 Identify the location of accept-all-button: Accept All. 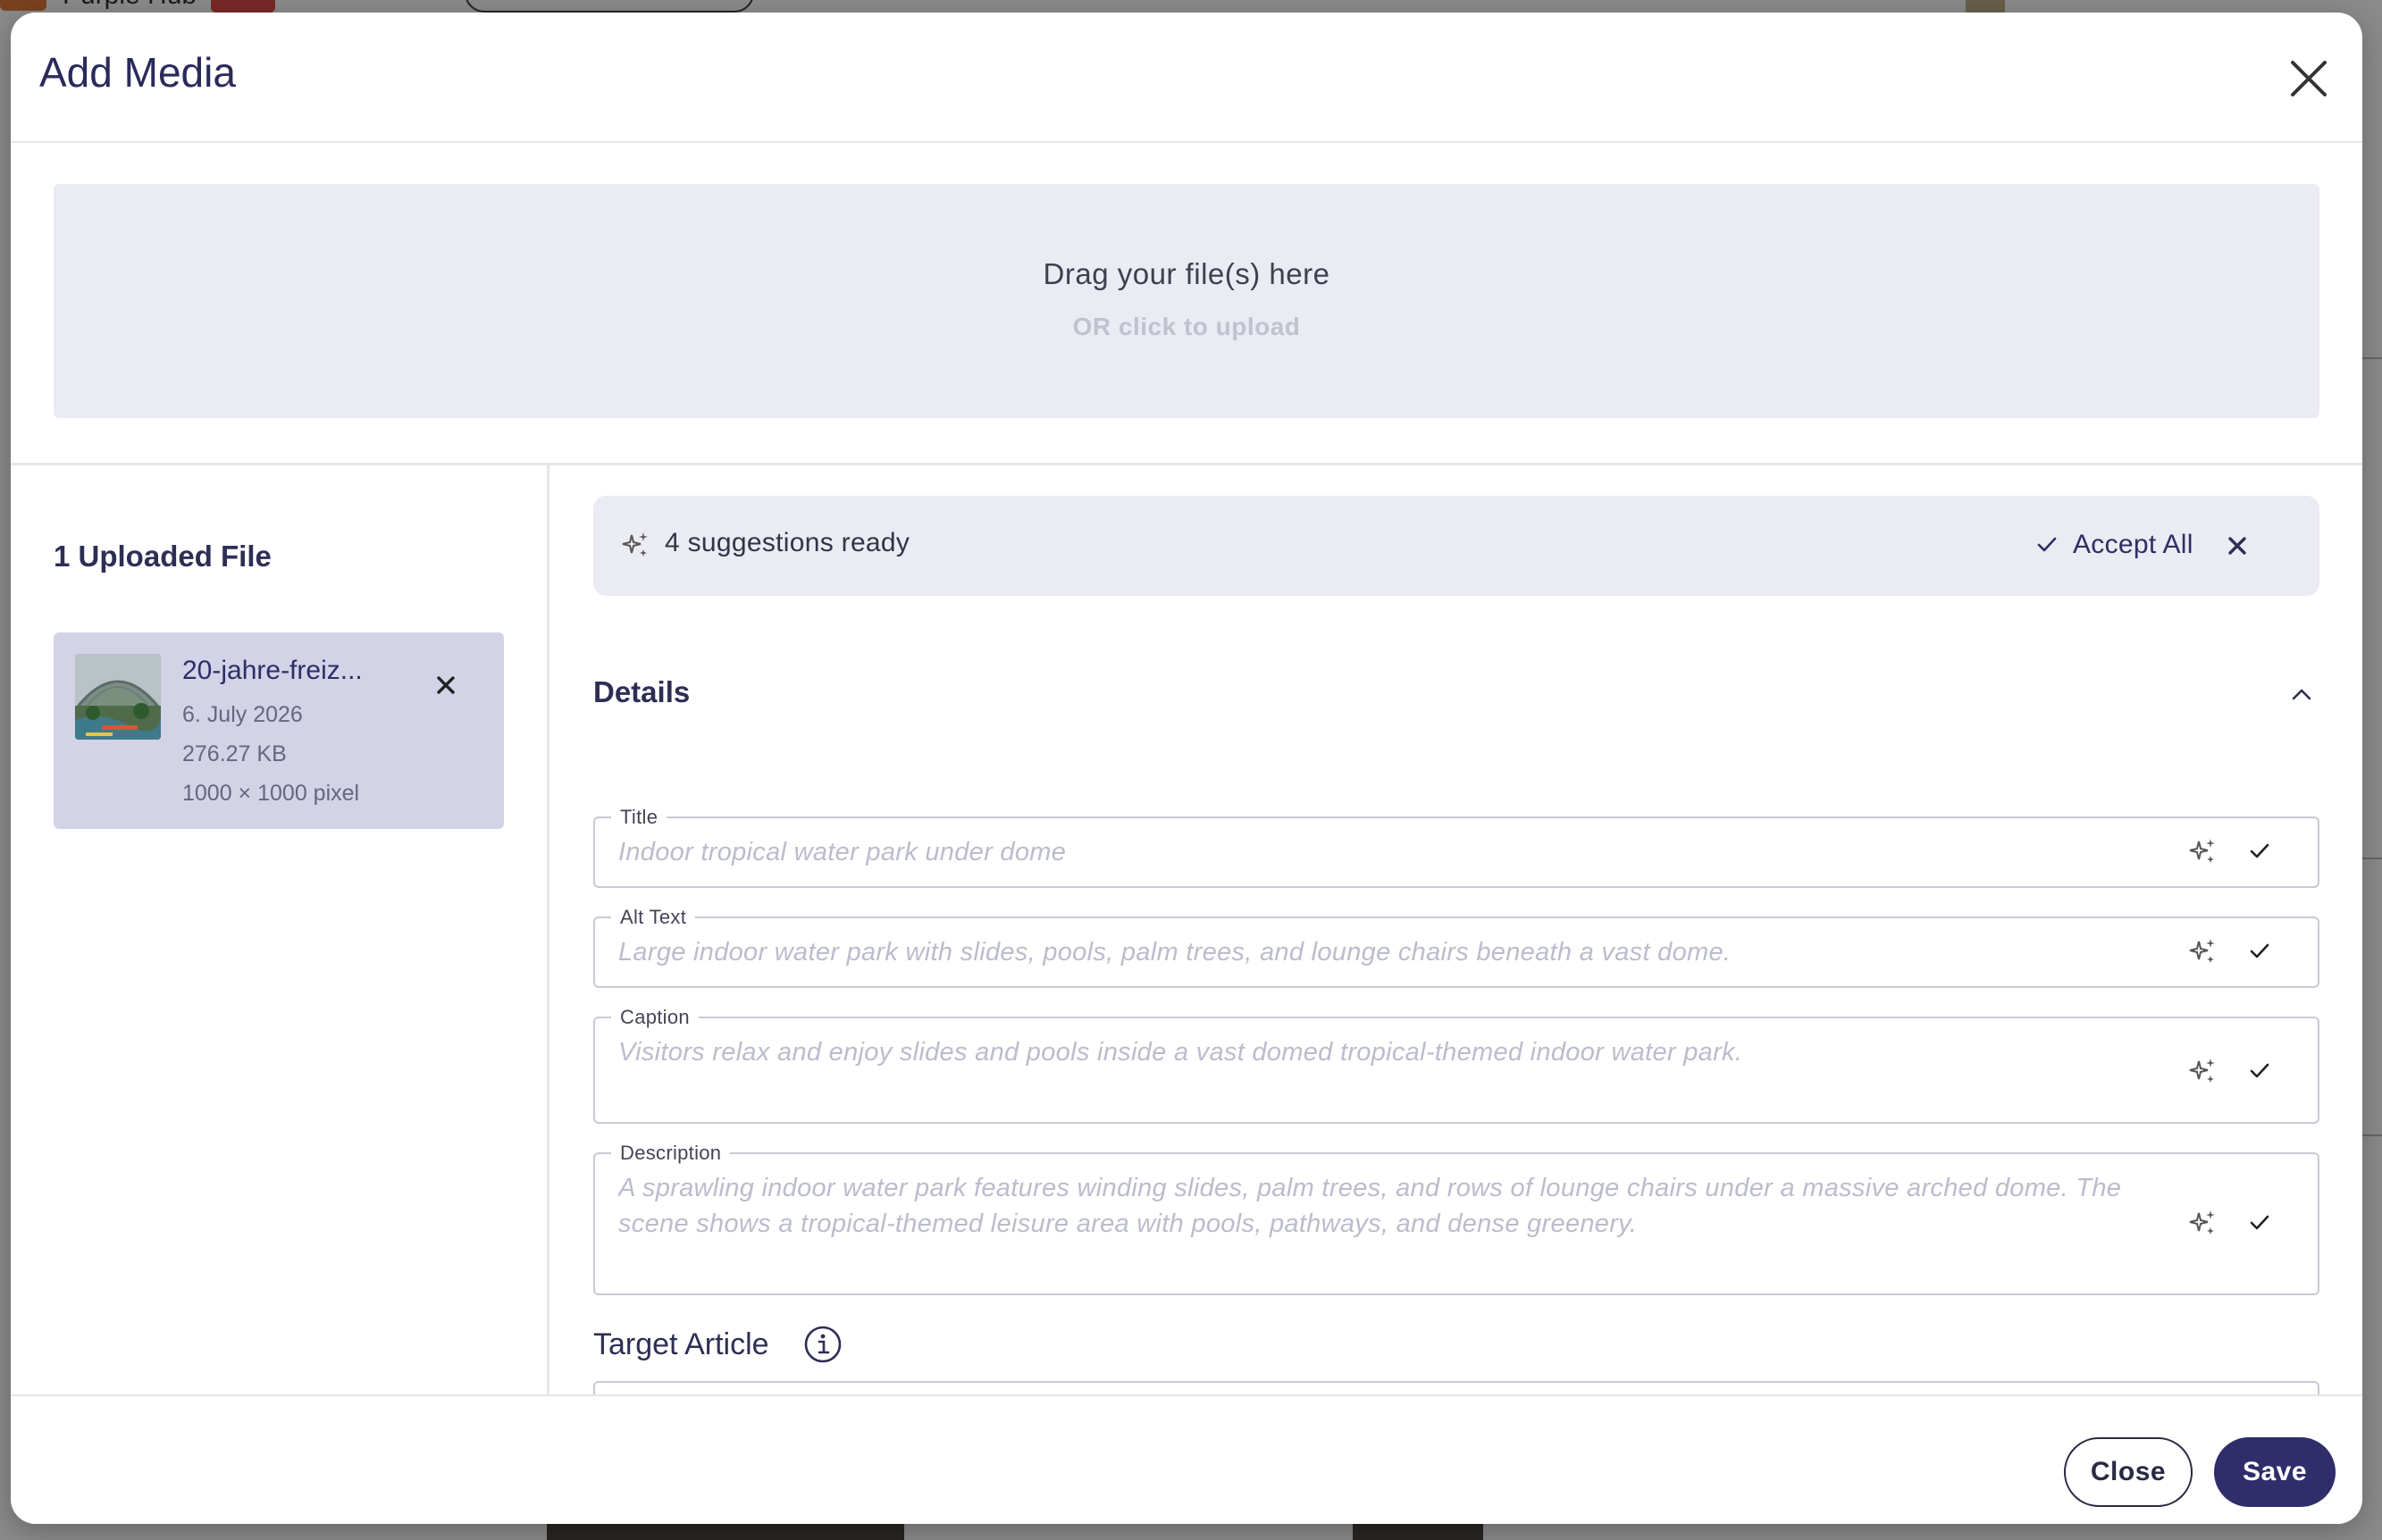
(2114, 545).